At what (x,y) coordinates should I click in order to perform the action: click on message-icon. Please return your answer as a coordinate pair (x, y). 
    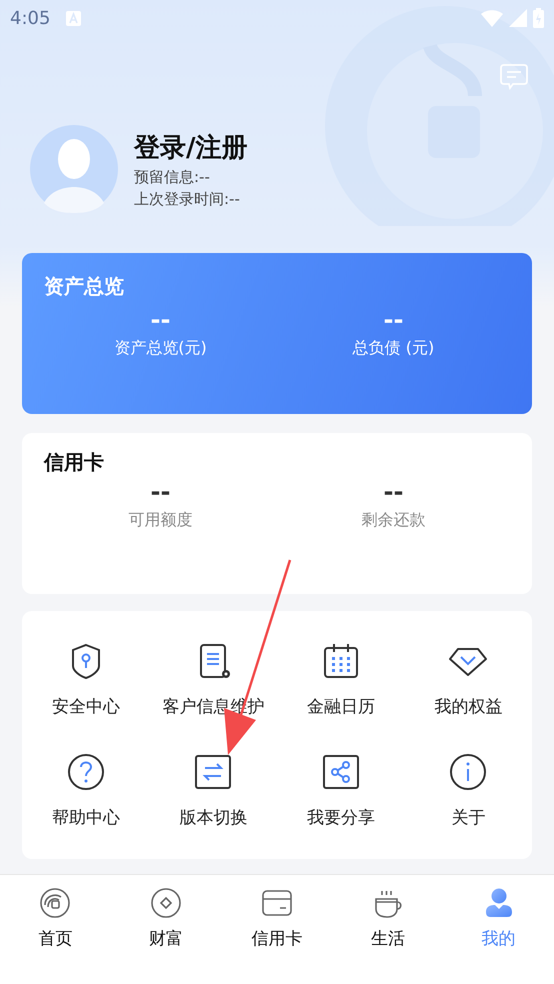
    Looking at the image, I should click on (514, 77).